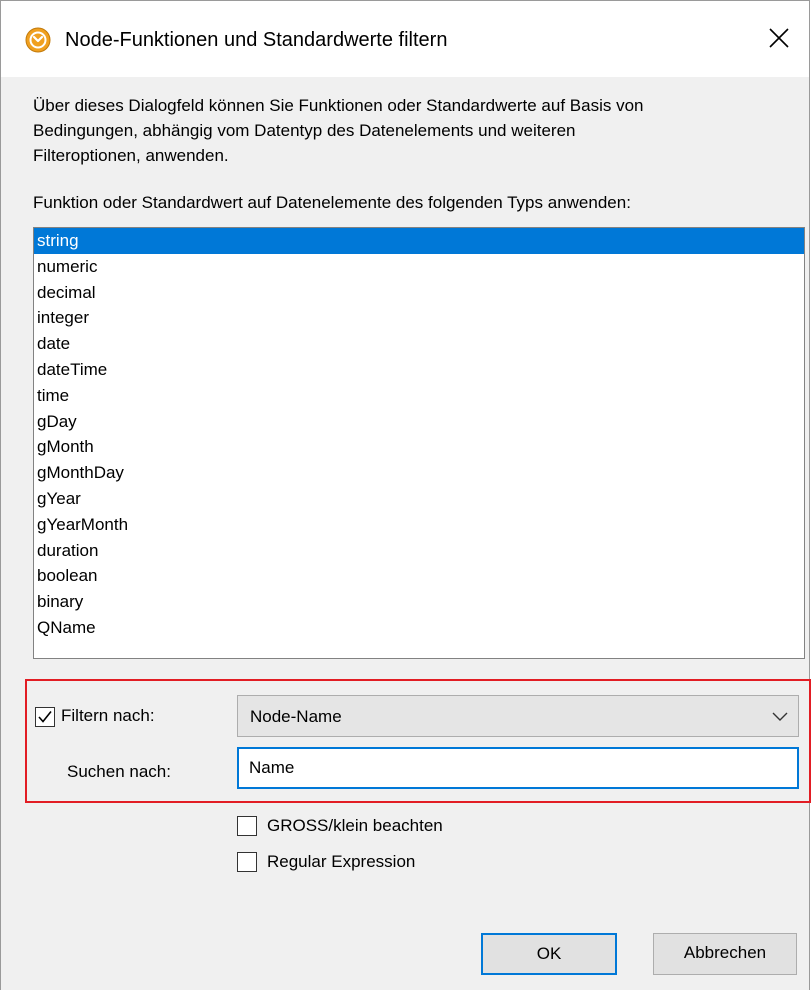  I want to click on regex-label: Regular Expression, so click(341, 861).